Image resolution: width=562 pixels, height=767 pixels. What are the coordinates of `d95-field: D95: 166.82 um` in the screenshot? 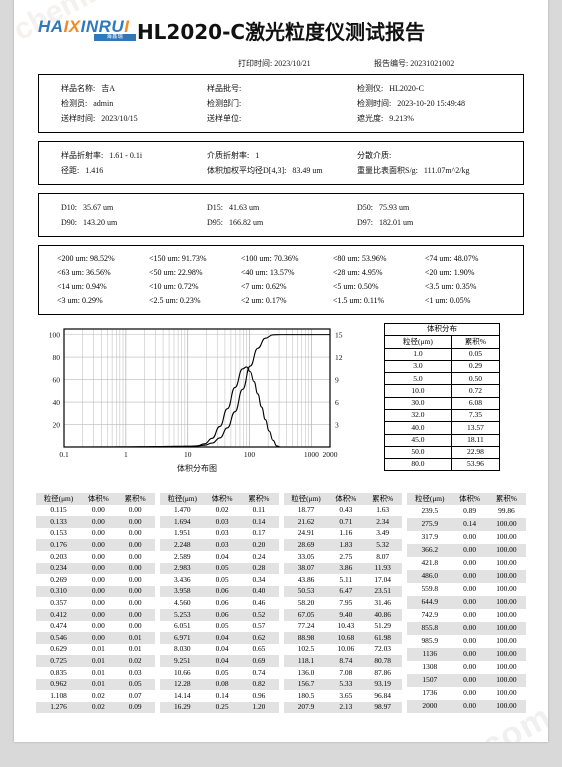 It's located at (282, 222).